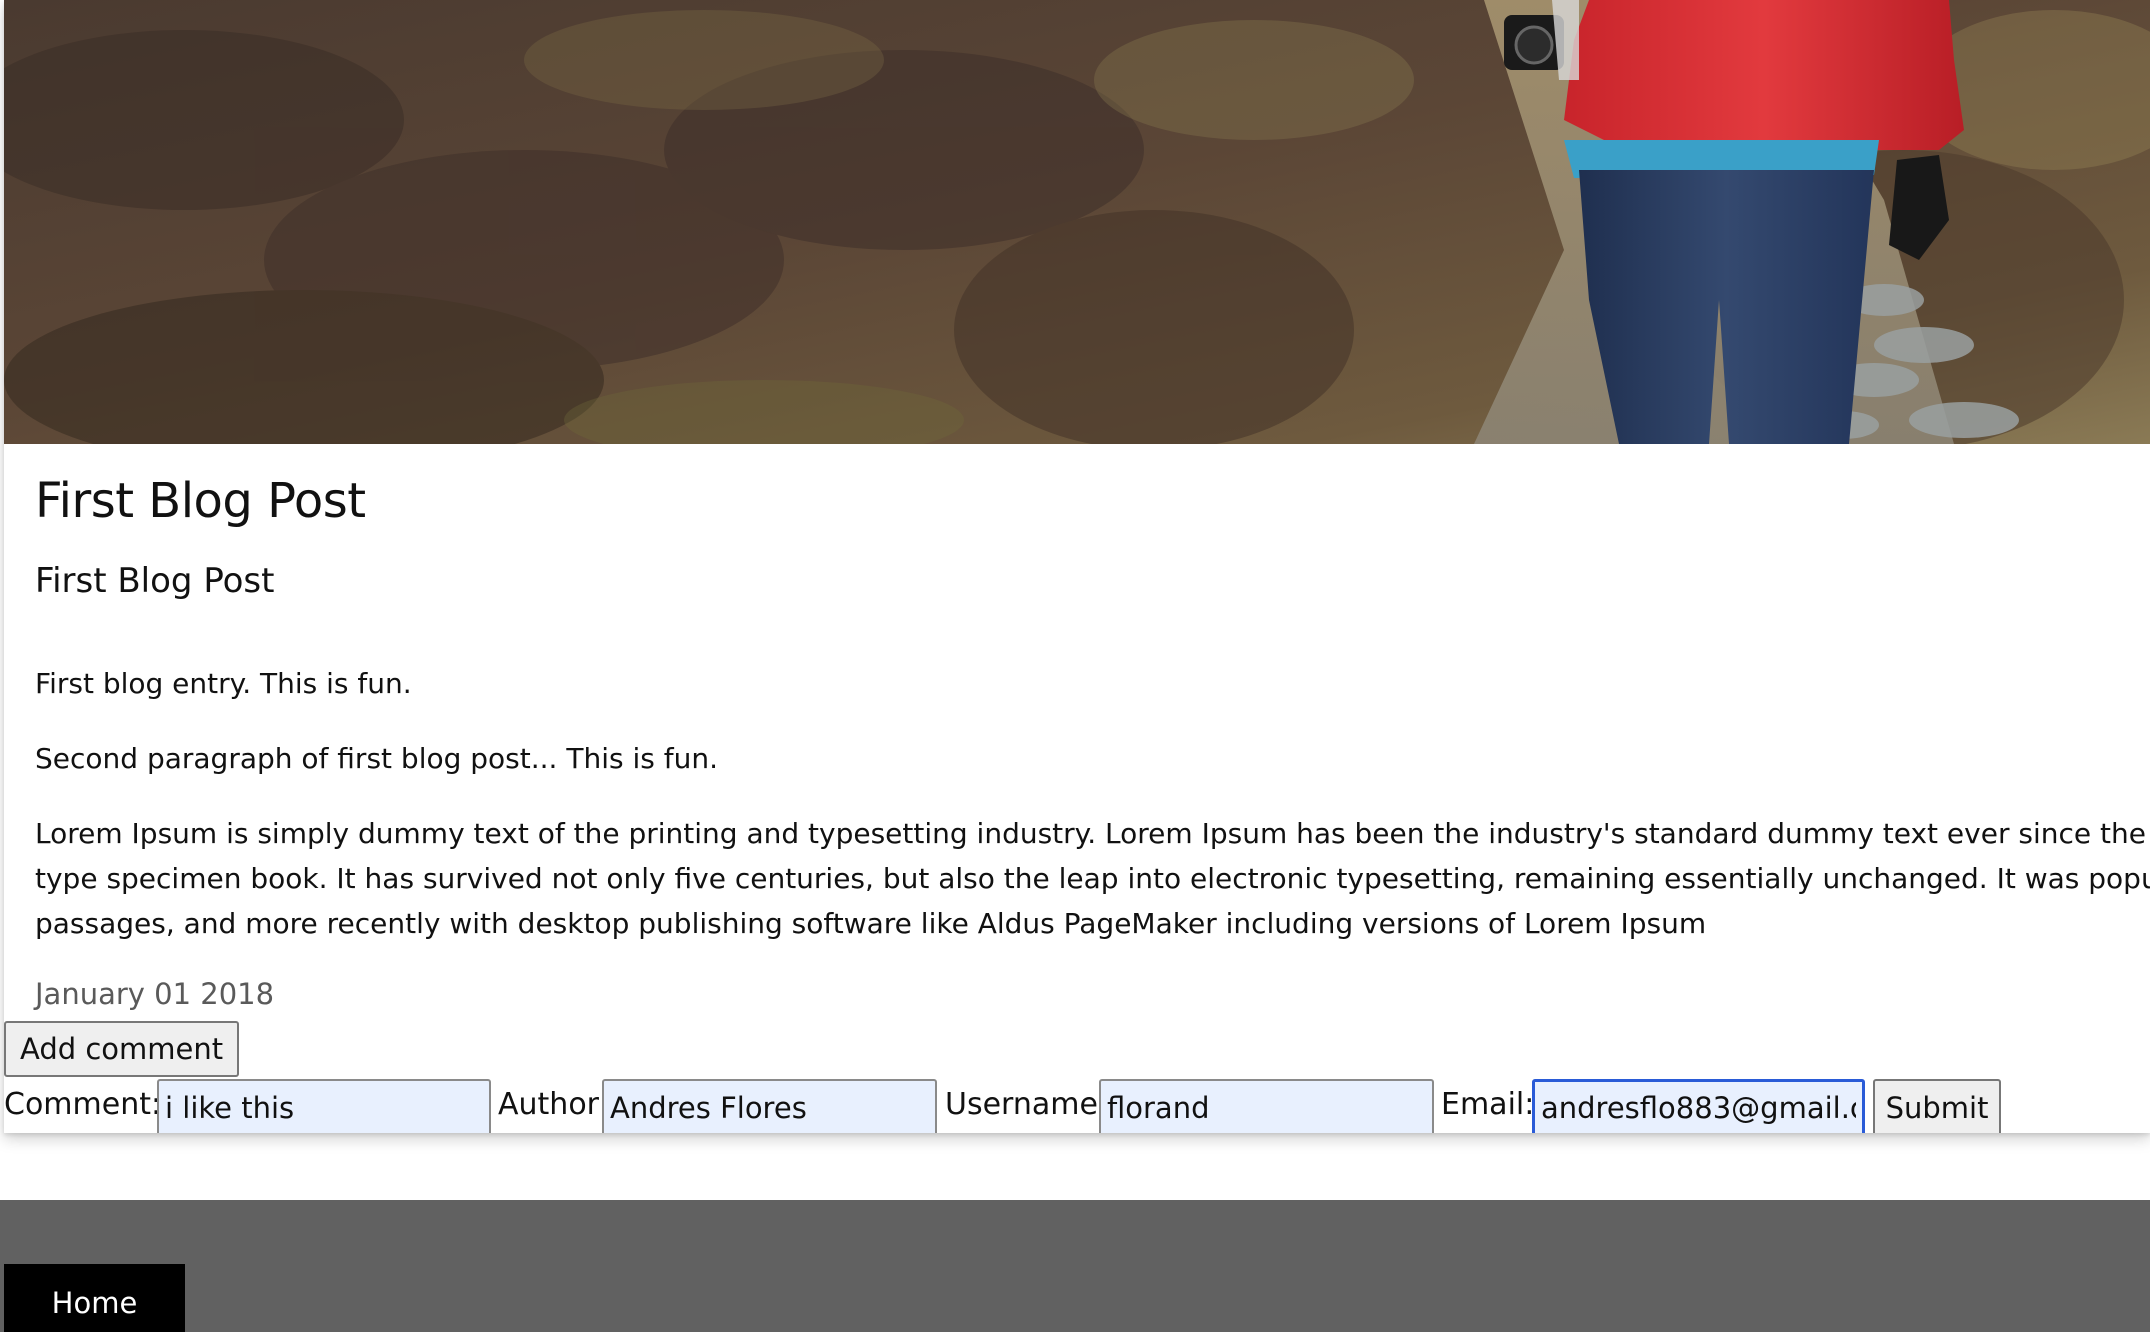 The image size is (2150, 1332). I want to click on comment-input, so click(324, 1106).